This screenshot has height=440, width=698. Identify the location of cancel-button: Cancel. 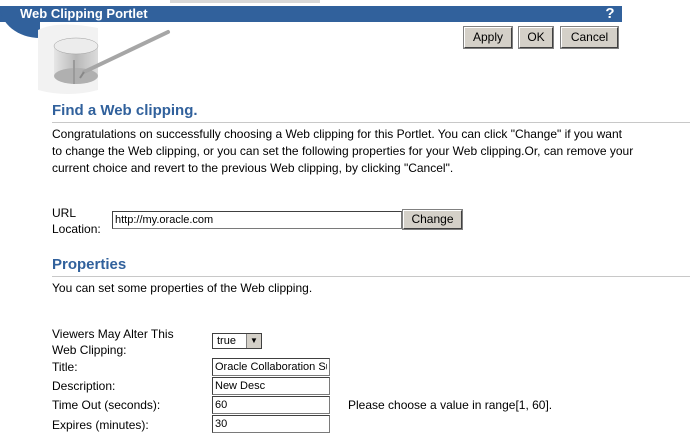
(589, 37).